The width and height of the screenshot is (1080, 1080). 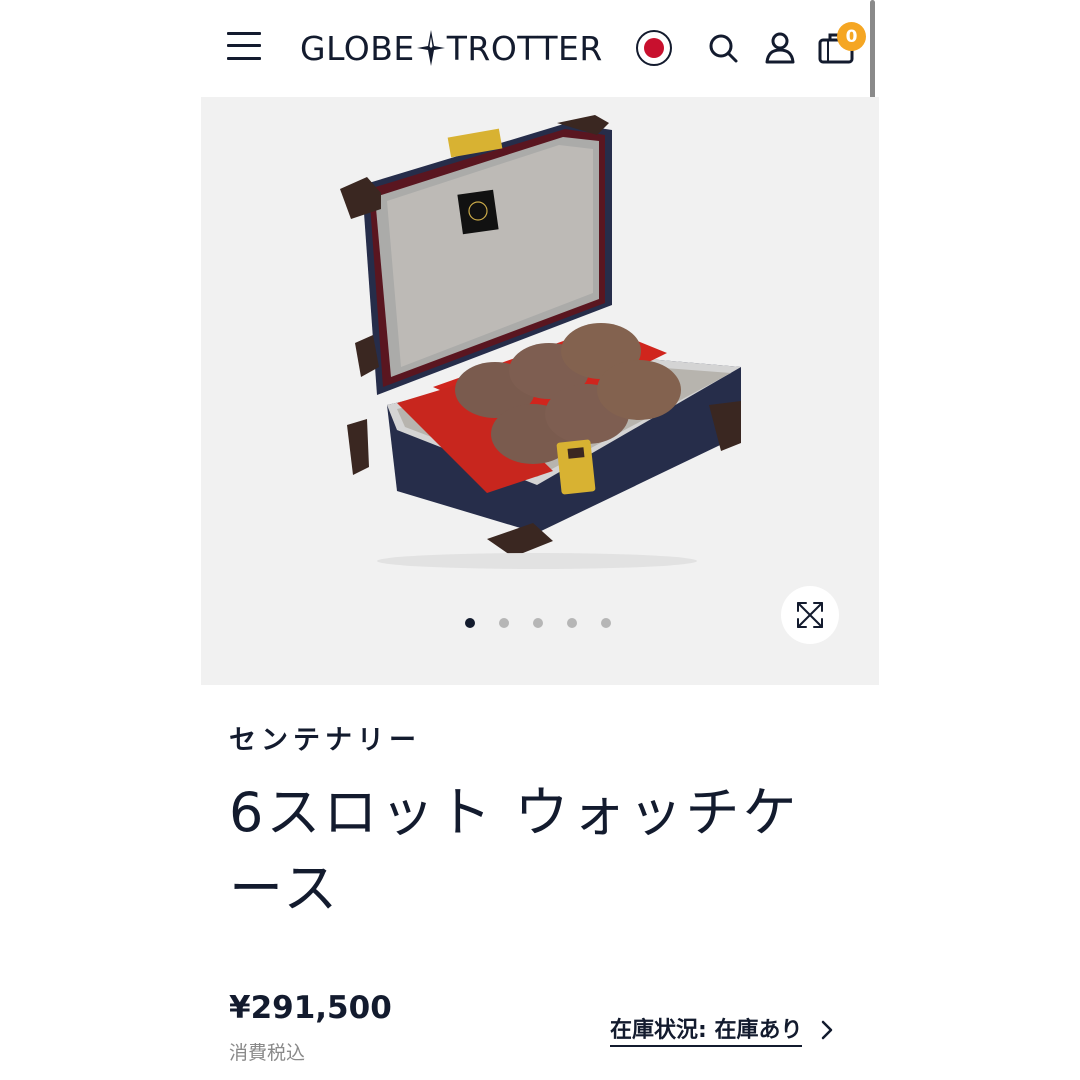 I want to click on compass-star-icon, so click(x=430, y=48).